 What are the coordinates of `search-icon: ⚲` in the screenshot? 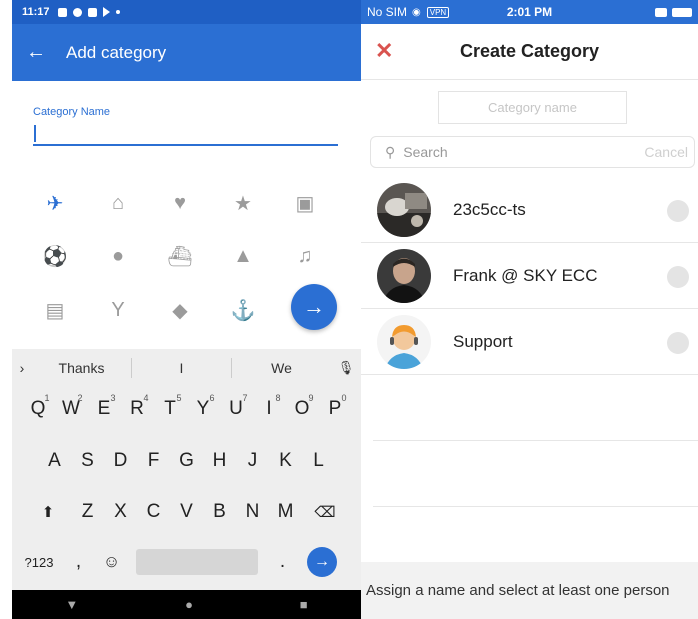 It's located at (390, 151).